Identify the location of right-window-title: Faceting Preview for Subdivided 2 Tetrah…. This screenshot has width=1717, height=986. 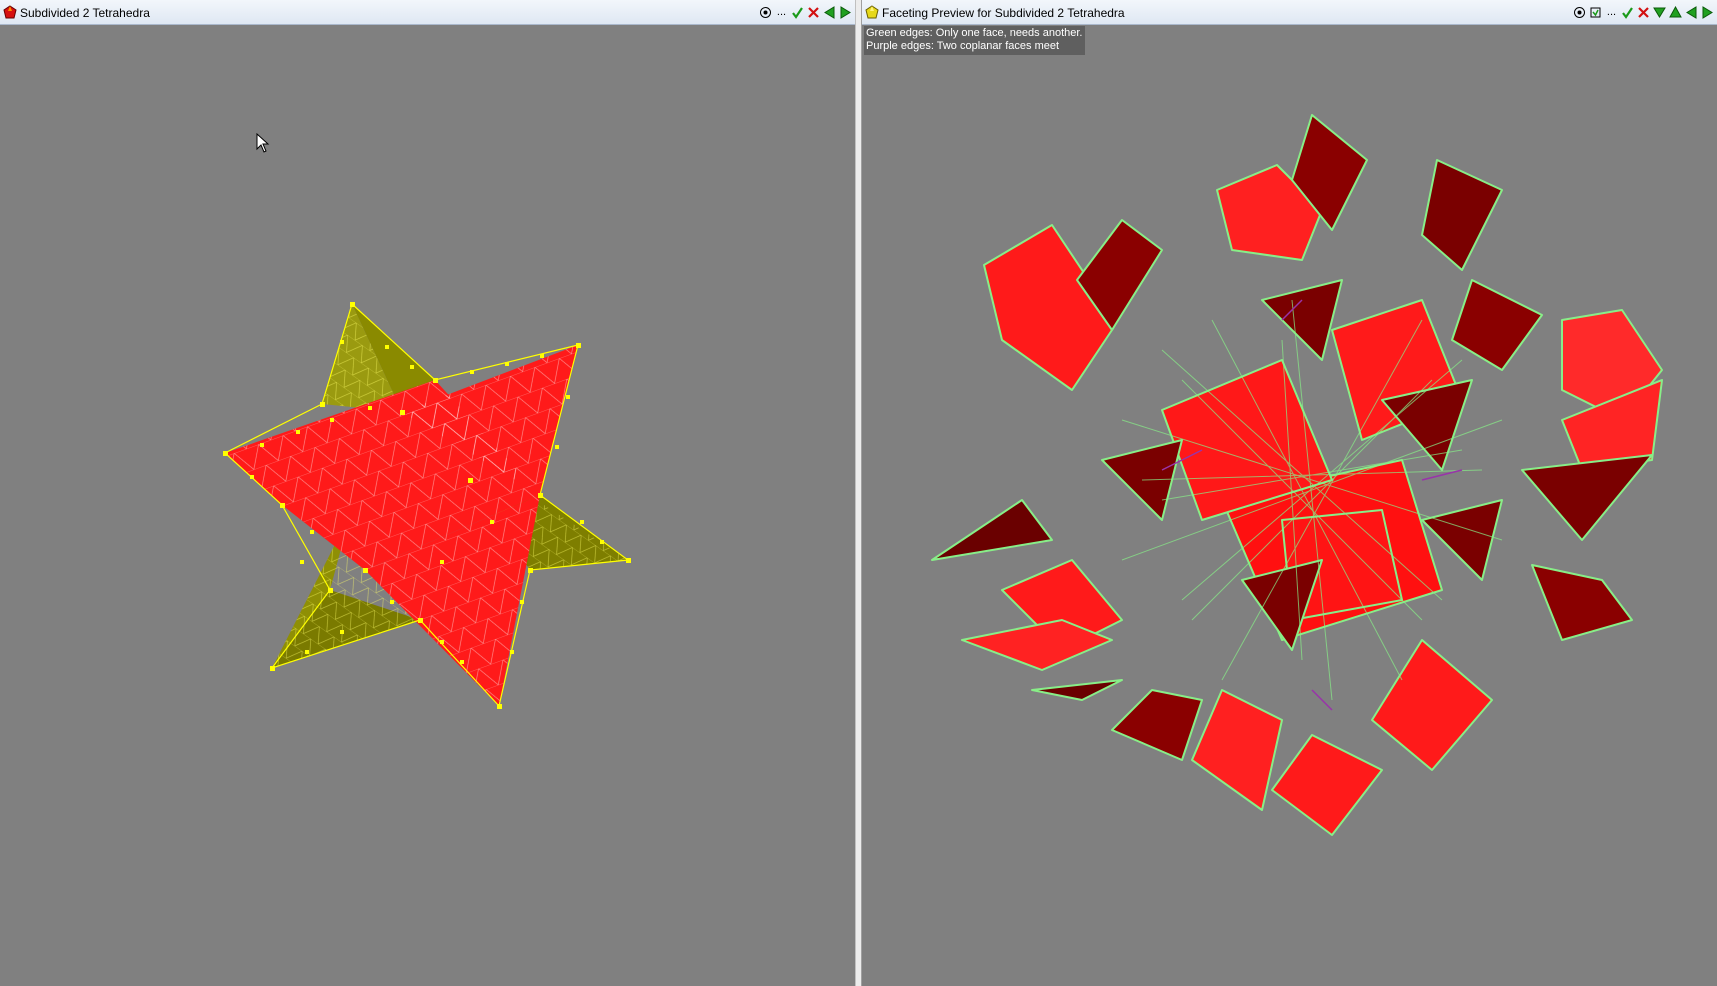
(1003, 13).